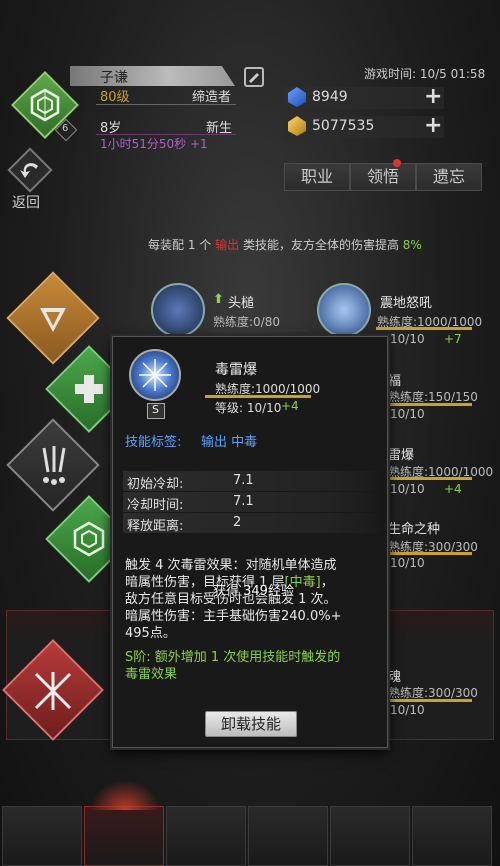 This screenshot has width=500, height=866. What do you see at coordinates (155, 526) in the screenshot?
I see `stat-label-3: 释放距离:` at bounding box center [155, 526].